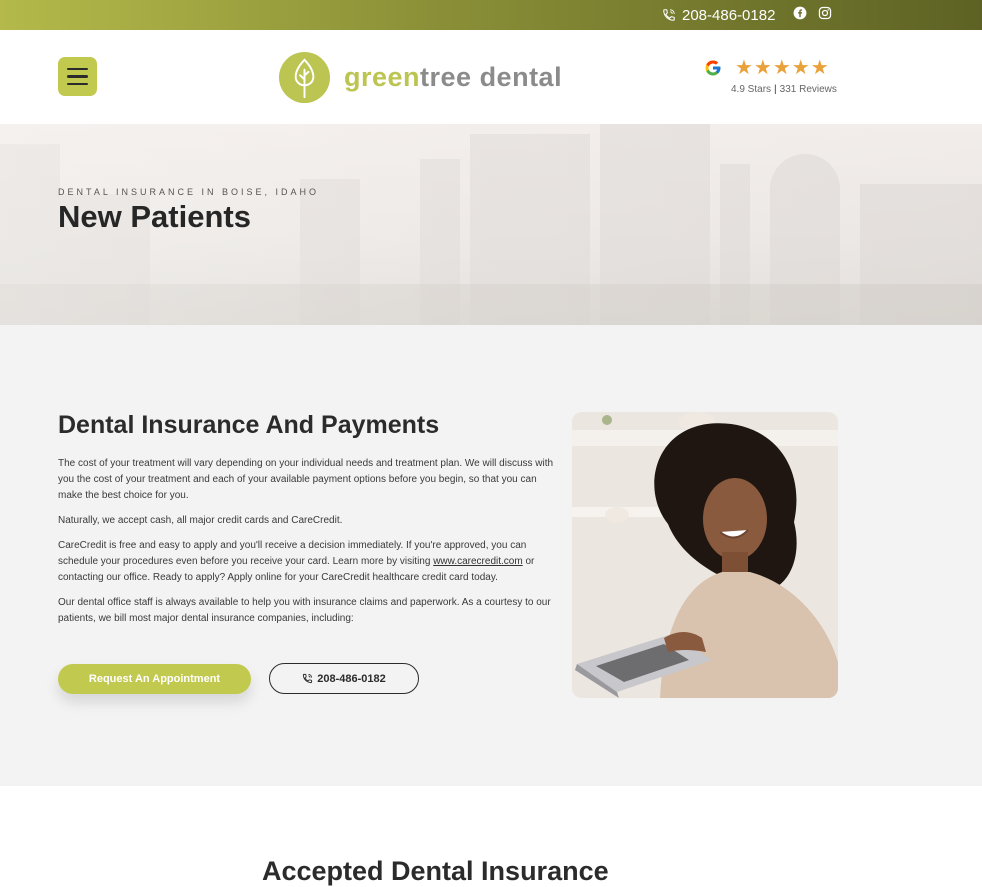  I want to click on top-phone-text: 208-486-0182, so click(729, 15).